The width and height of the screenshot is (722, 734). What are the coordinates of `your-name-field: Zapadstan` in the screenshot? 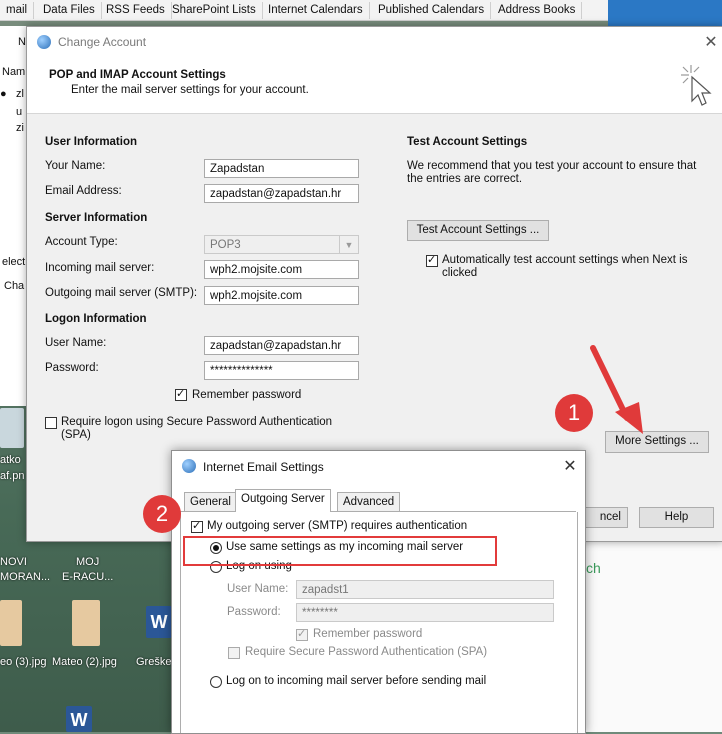 It's located at (281, 168).